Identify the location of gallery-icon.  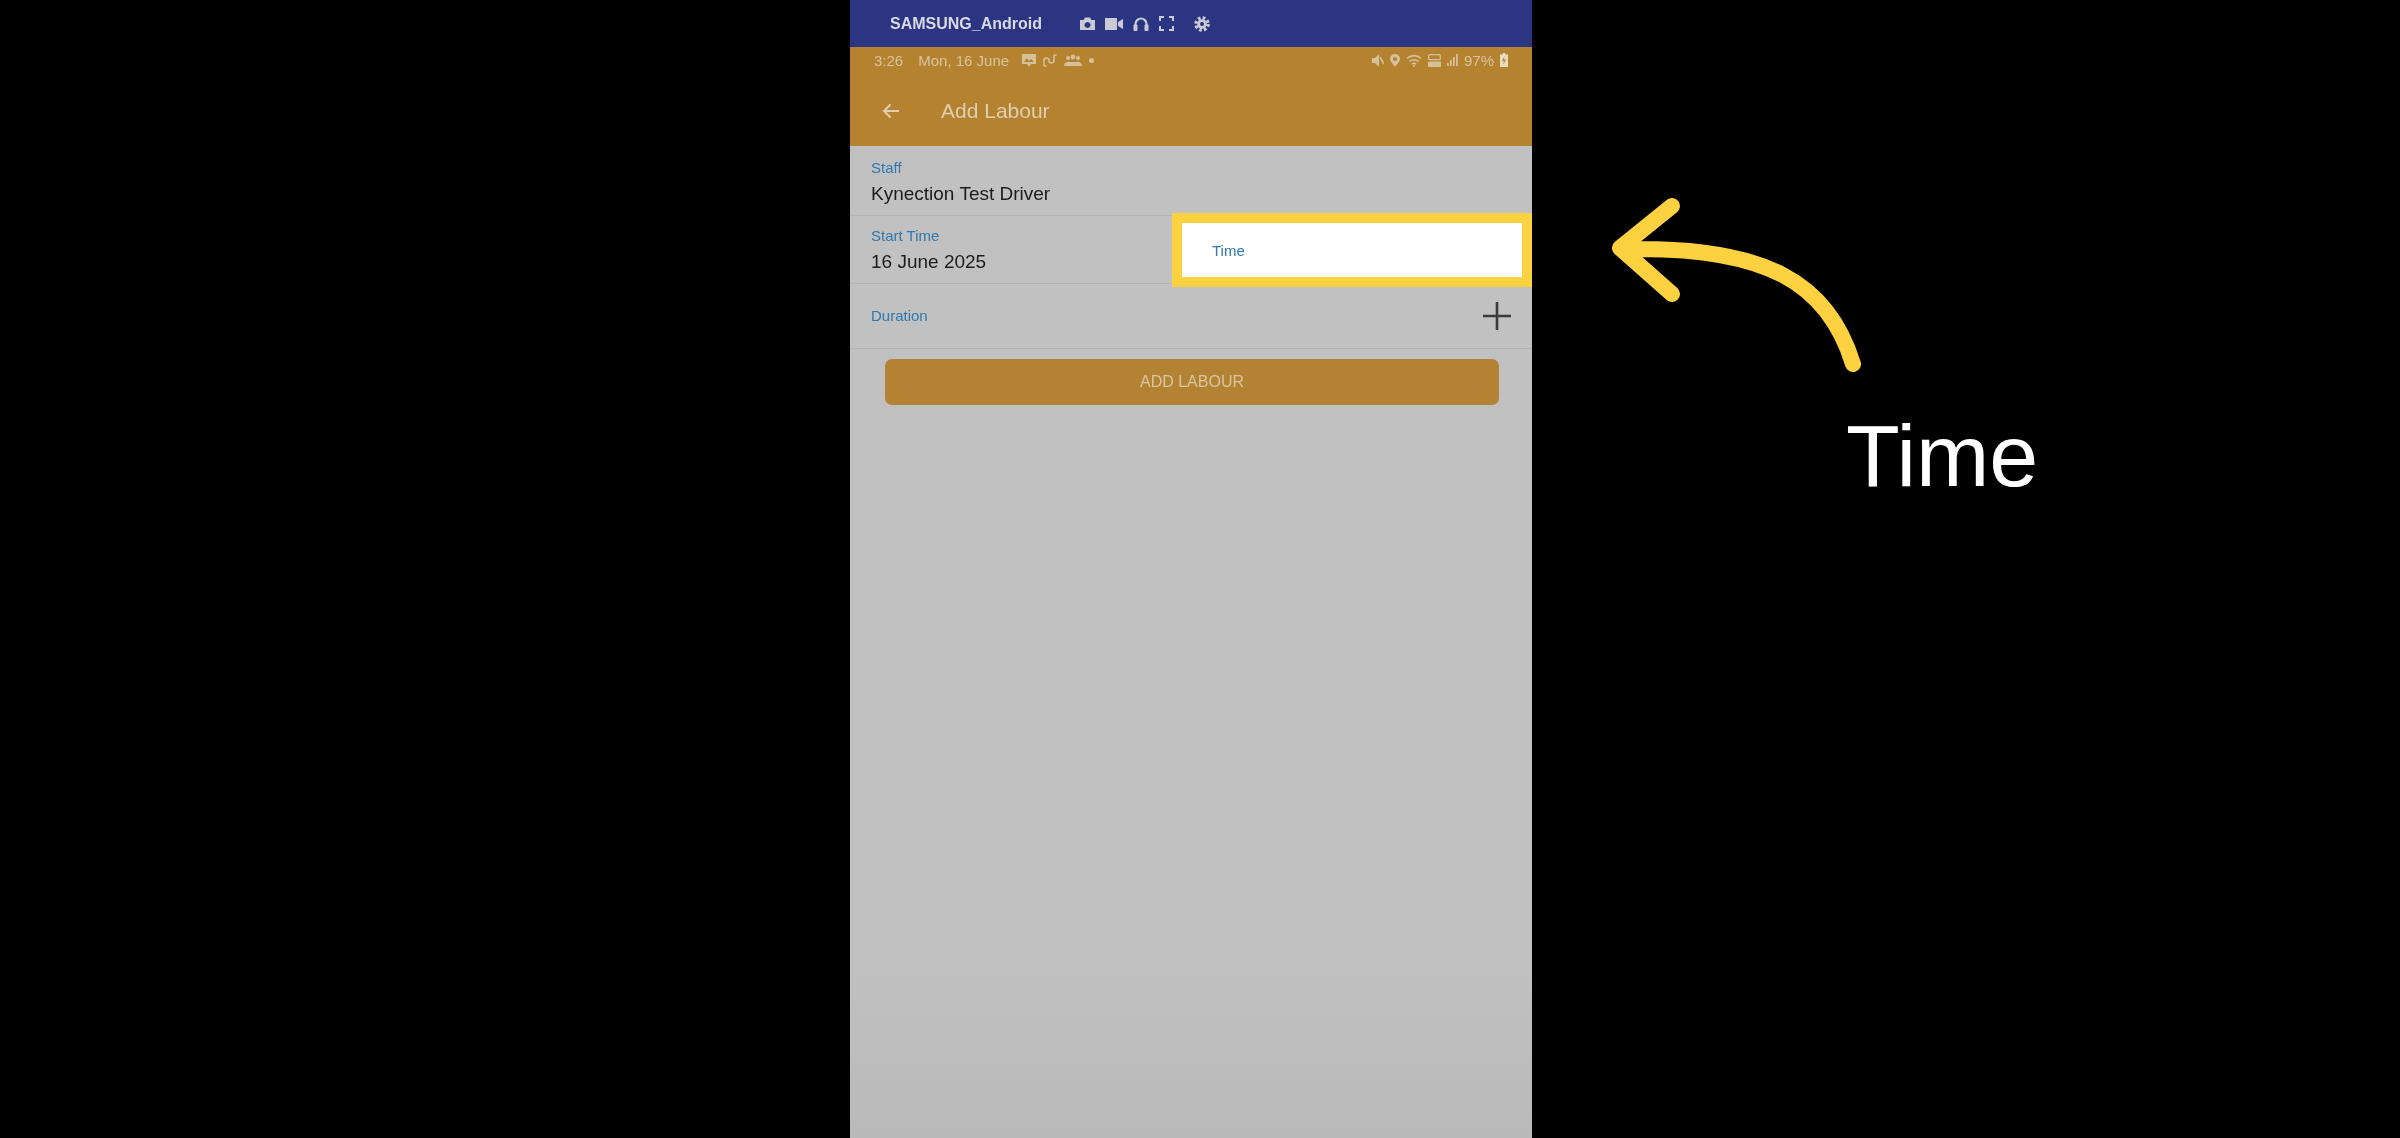
(1029, 60).